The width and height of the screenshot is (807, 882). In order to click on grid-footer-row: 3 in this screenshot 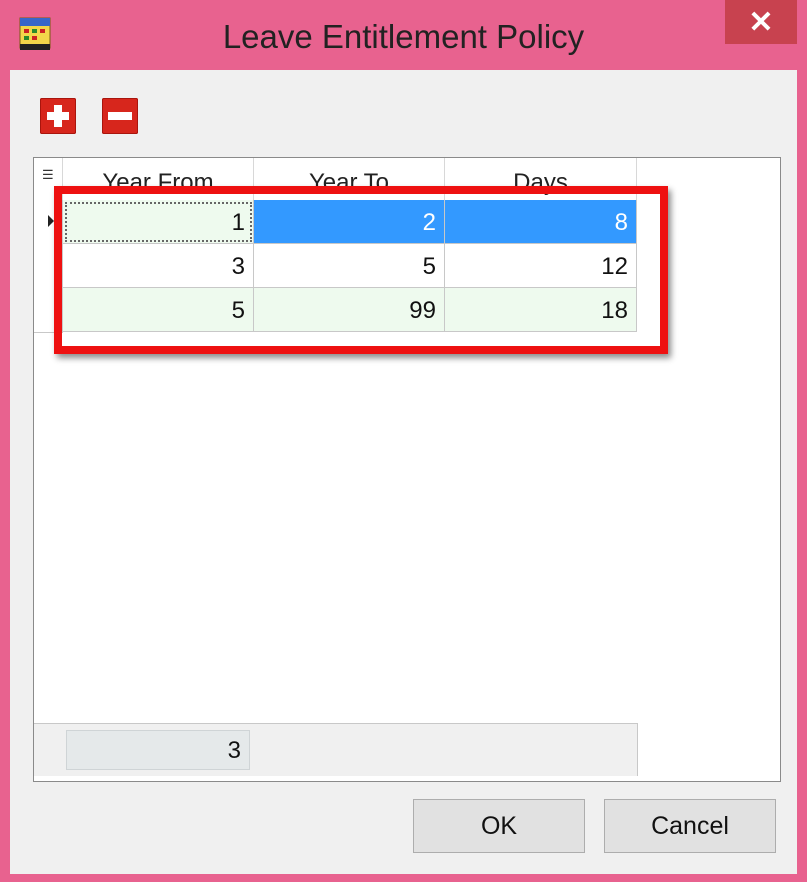, I will do `click(336, 749)`.